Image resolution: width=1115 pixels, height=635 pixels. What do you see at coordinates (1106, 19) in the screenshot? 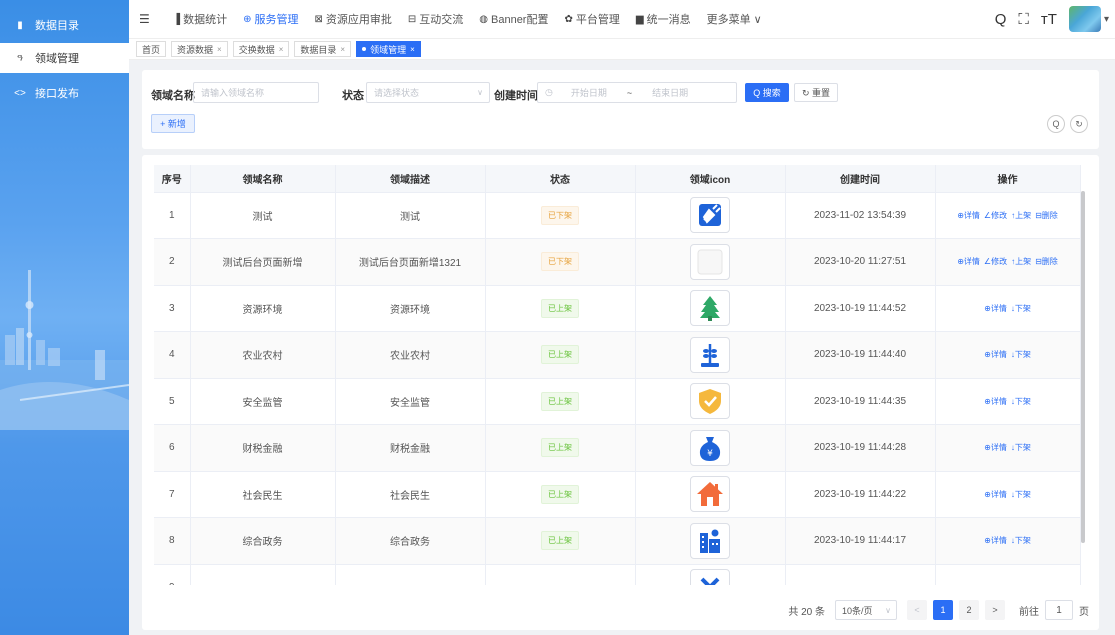
I see `chevron-down-icon: ▾` at bounding box center [1106, 19].